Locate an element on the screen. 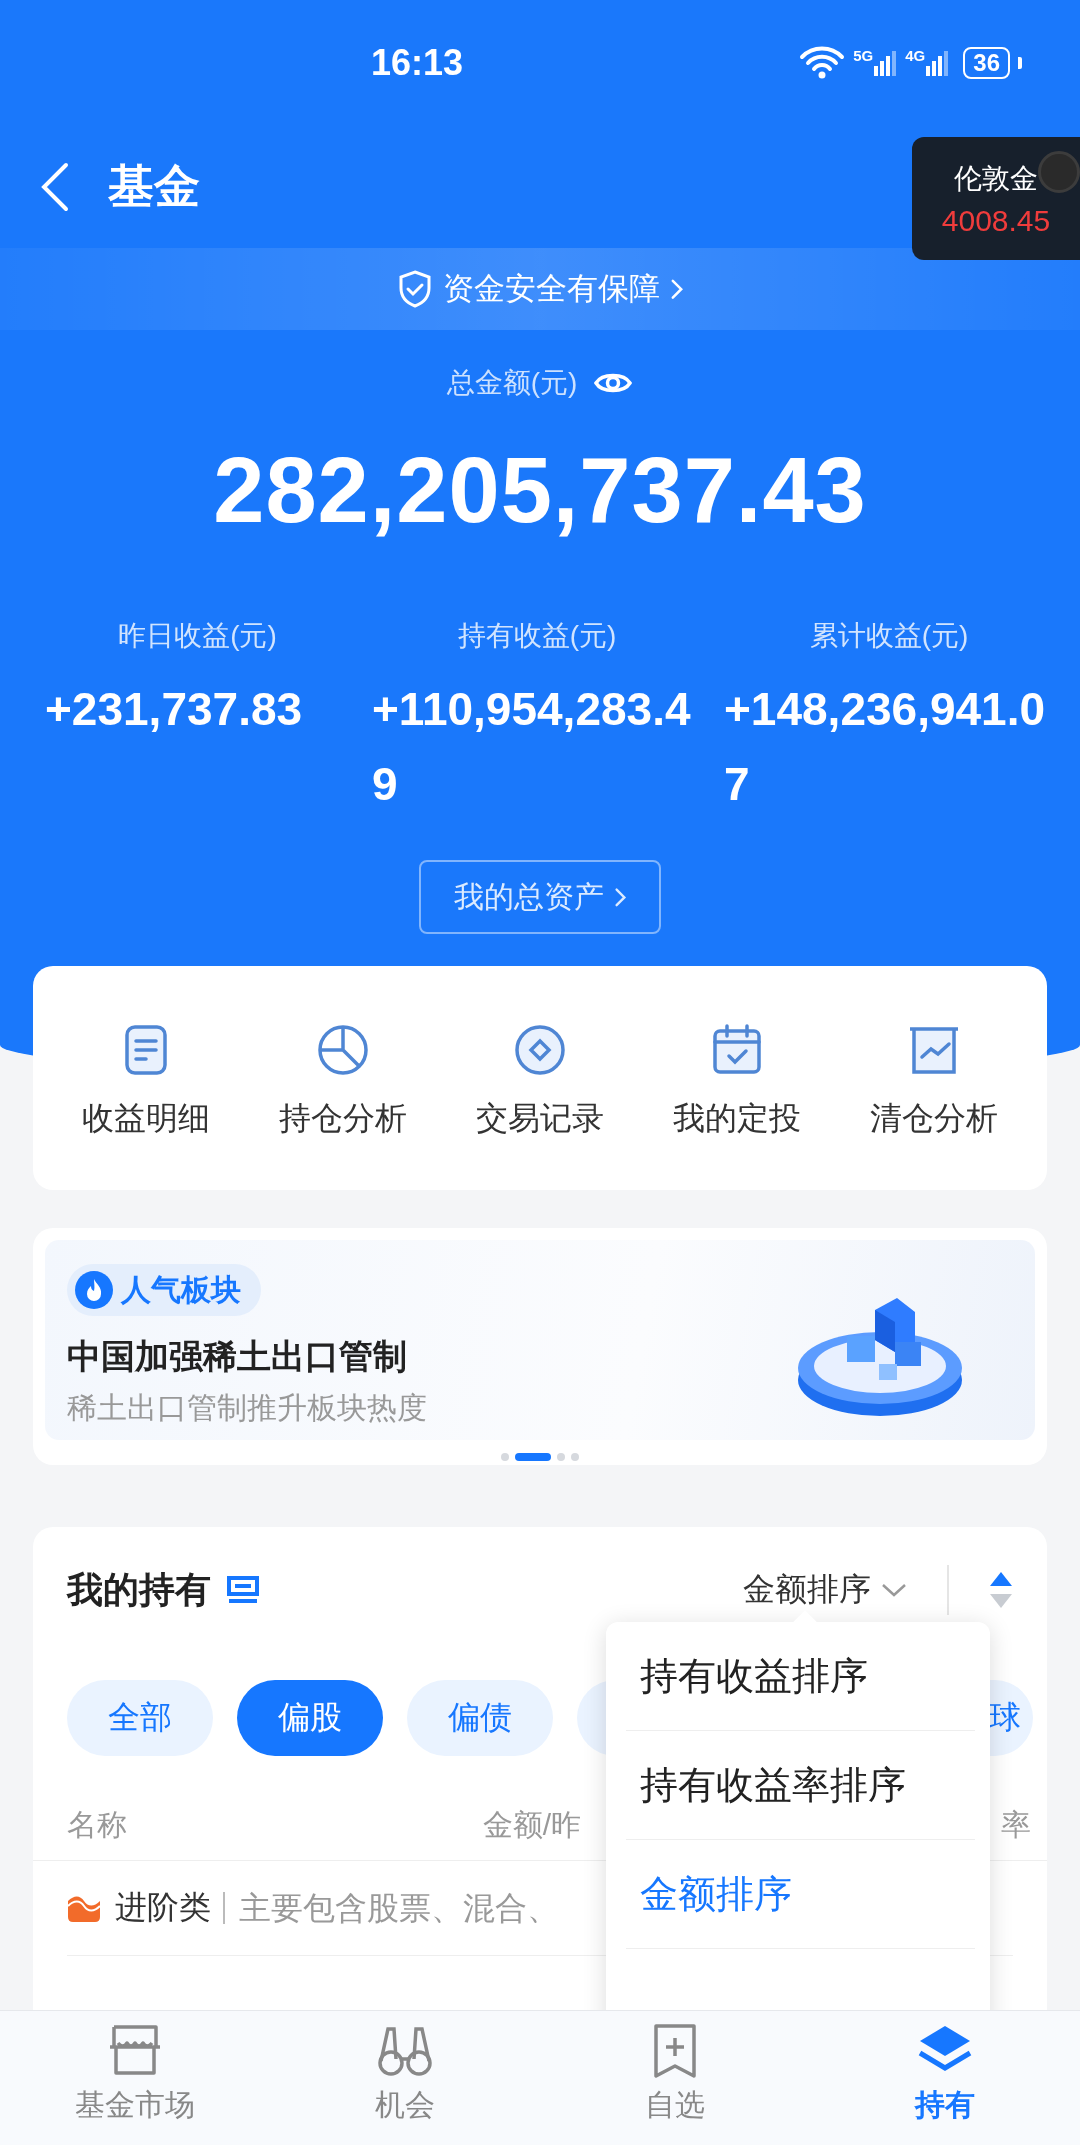 The width and height of the screenshot is (1080, 2145). stat-value: +110,954,283.49 is located at coordinates (532, 747).